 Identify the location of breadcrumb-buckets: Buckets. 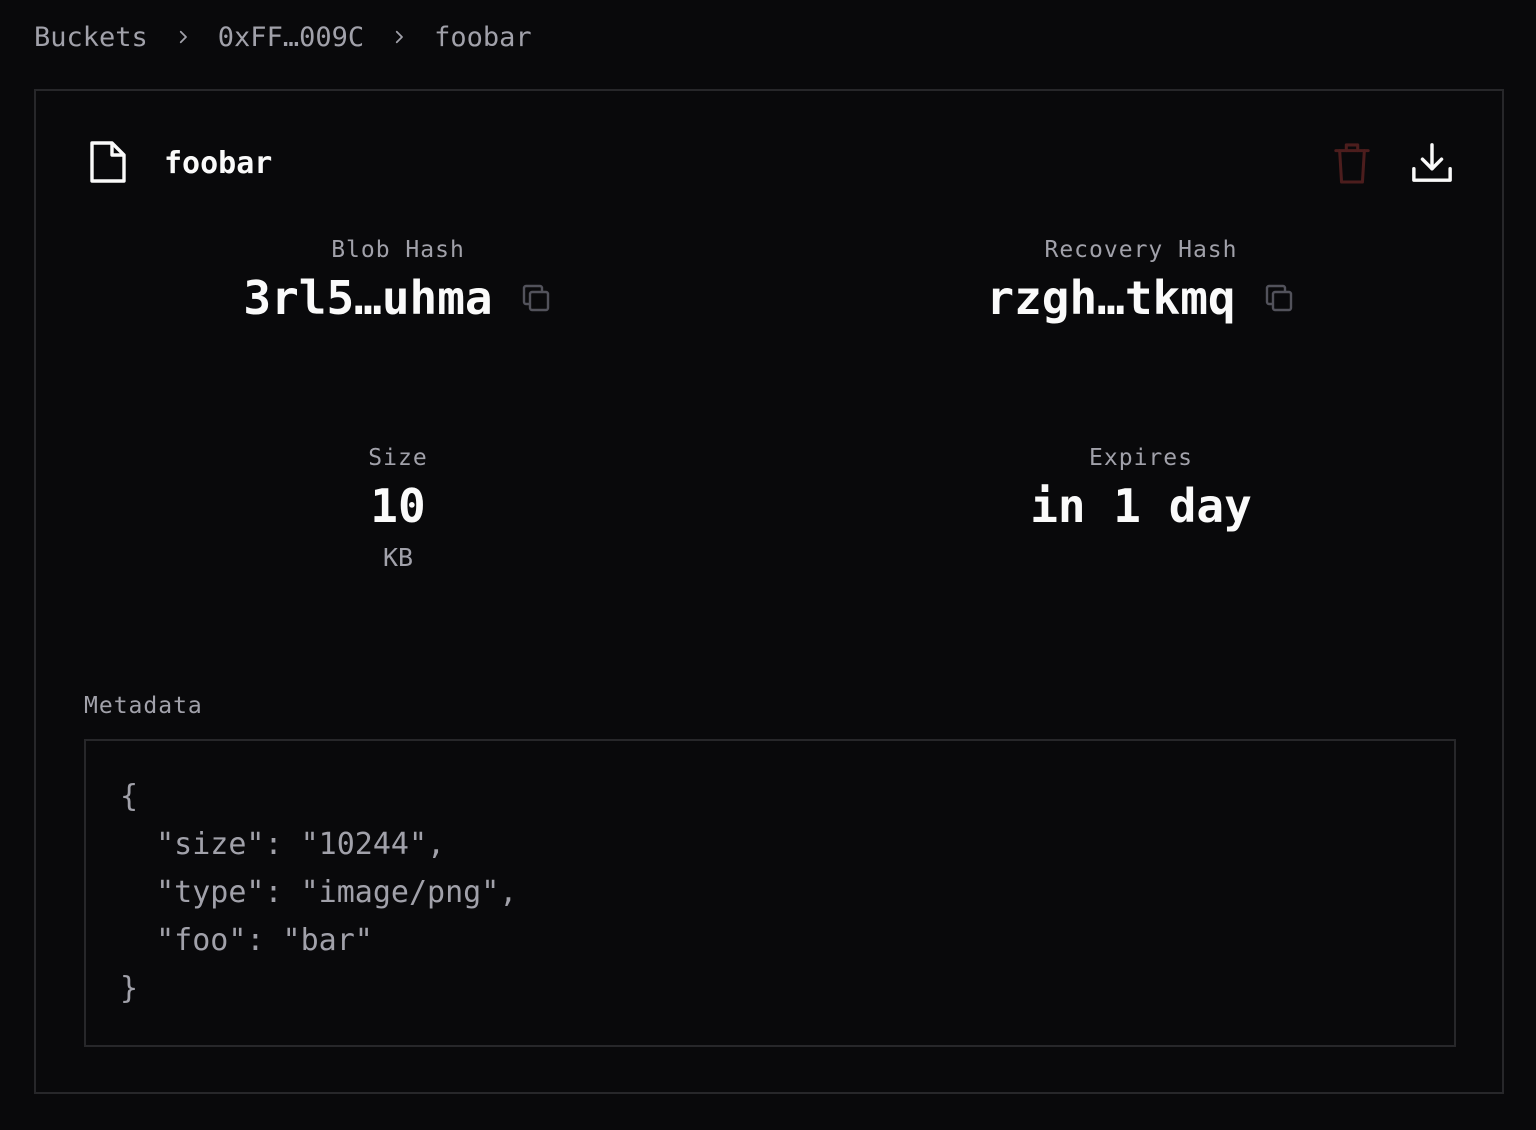
(91, 37).